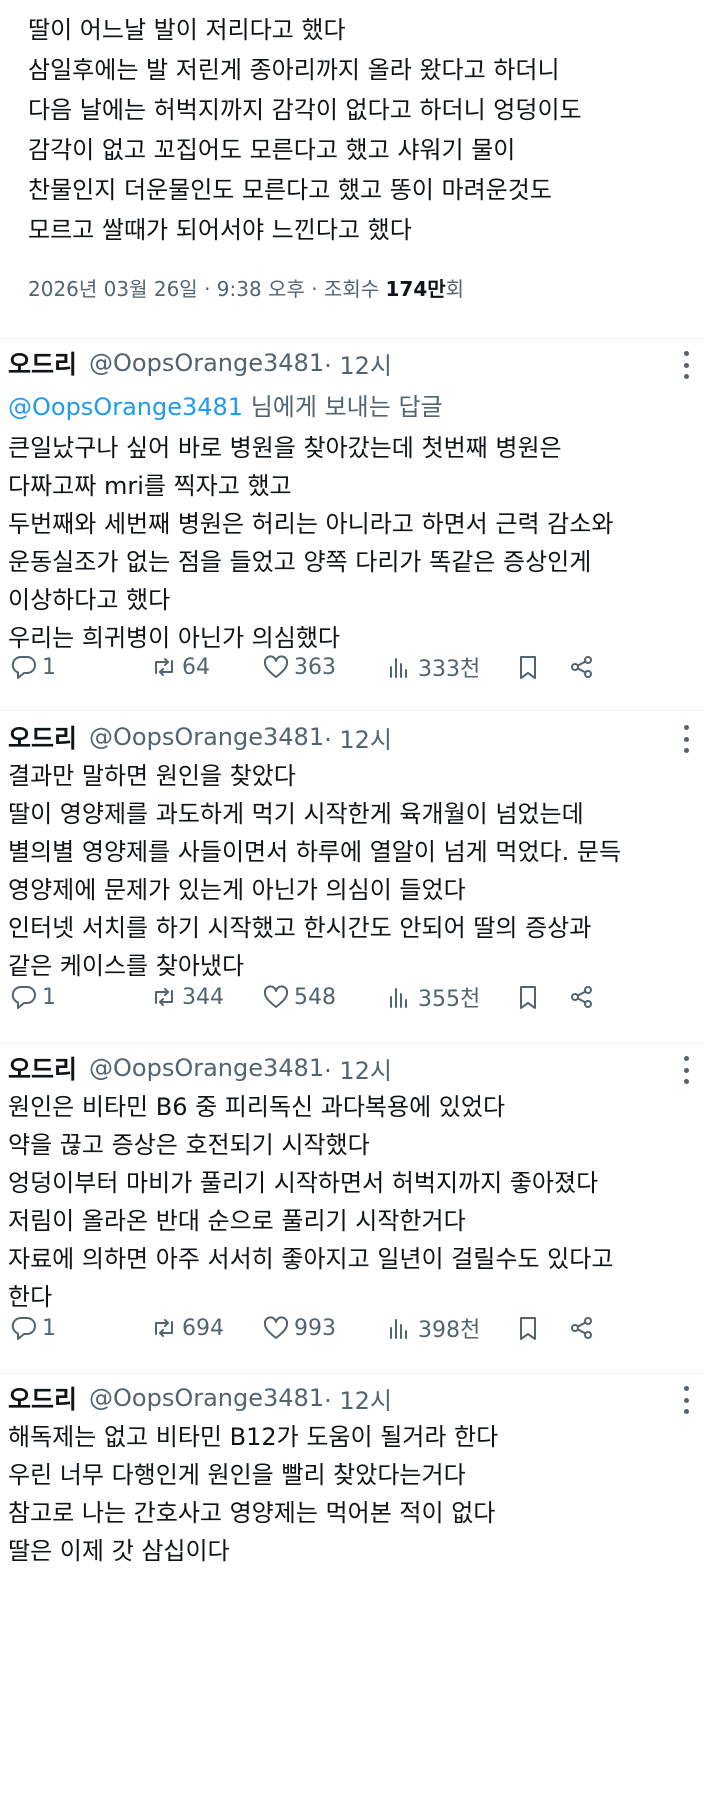 This screenshot has height=1801, width=704. Describe the element at coordinates (125, 407) in the screenshot. I see `mention-link: @OopsOrange3481` at that location.